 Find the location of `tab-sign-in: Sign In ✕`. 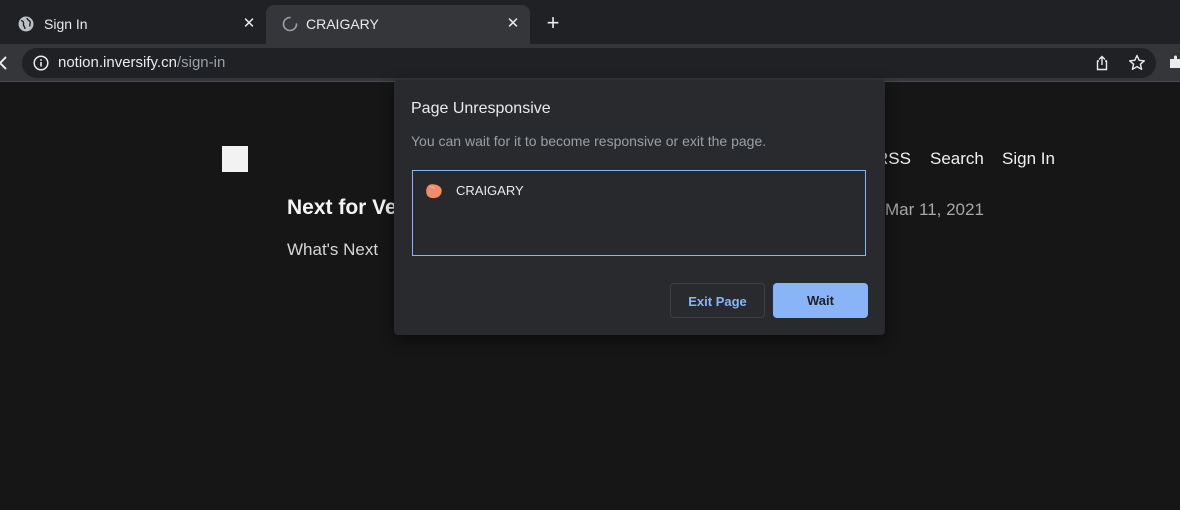

tab-sign-in: Sign In ✕ is located at coordinates (133, 24).